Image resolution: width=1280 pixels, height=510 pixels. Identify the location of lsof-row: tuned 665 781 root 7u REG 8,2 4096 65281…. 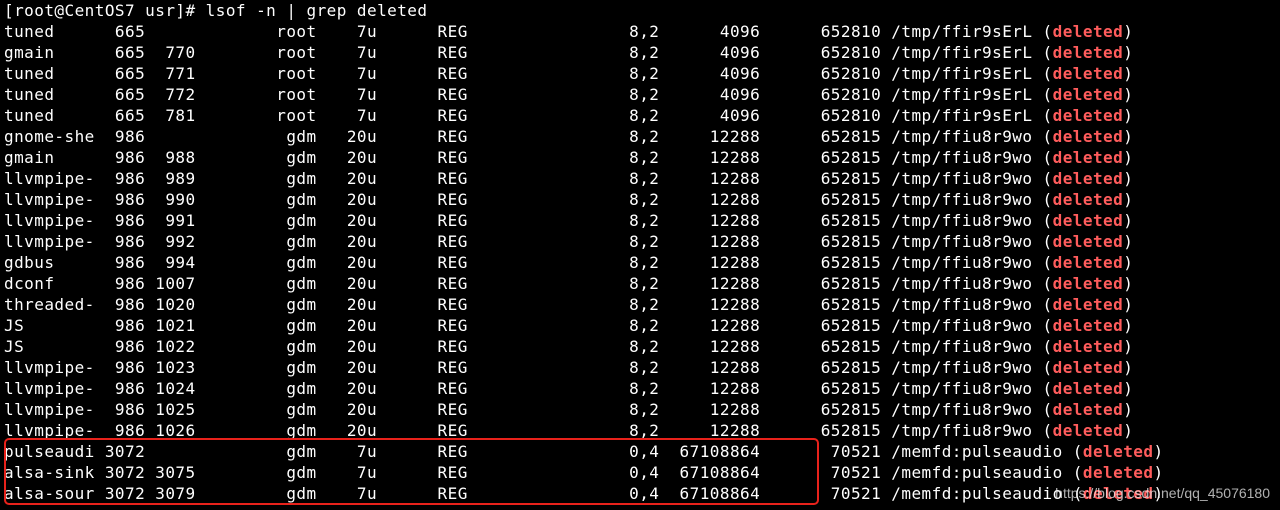
(568, 115).